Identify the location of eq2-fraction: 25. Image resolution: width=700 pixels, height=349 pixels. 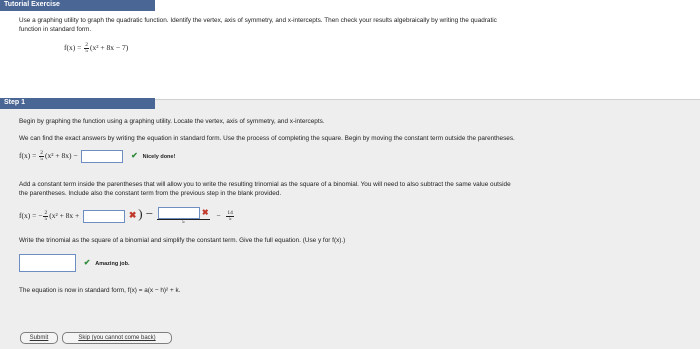
(46, 216).